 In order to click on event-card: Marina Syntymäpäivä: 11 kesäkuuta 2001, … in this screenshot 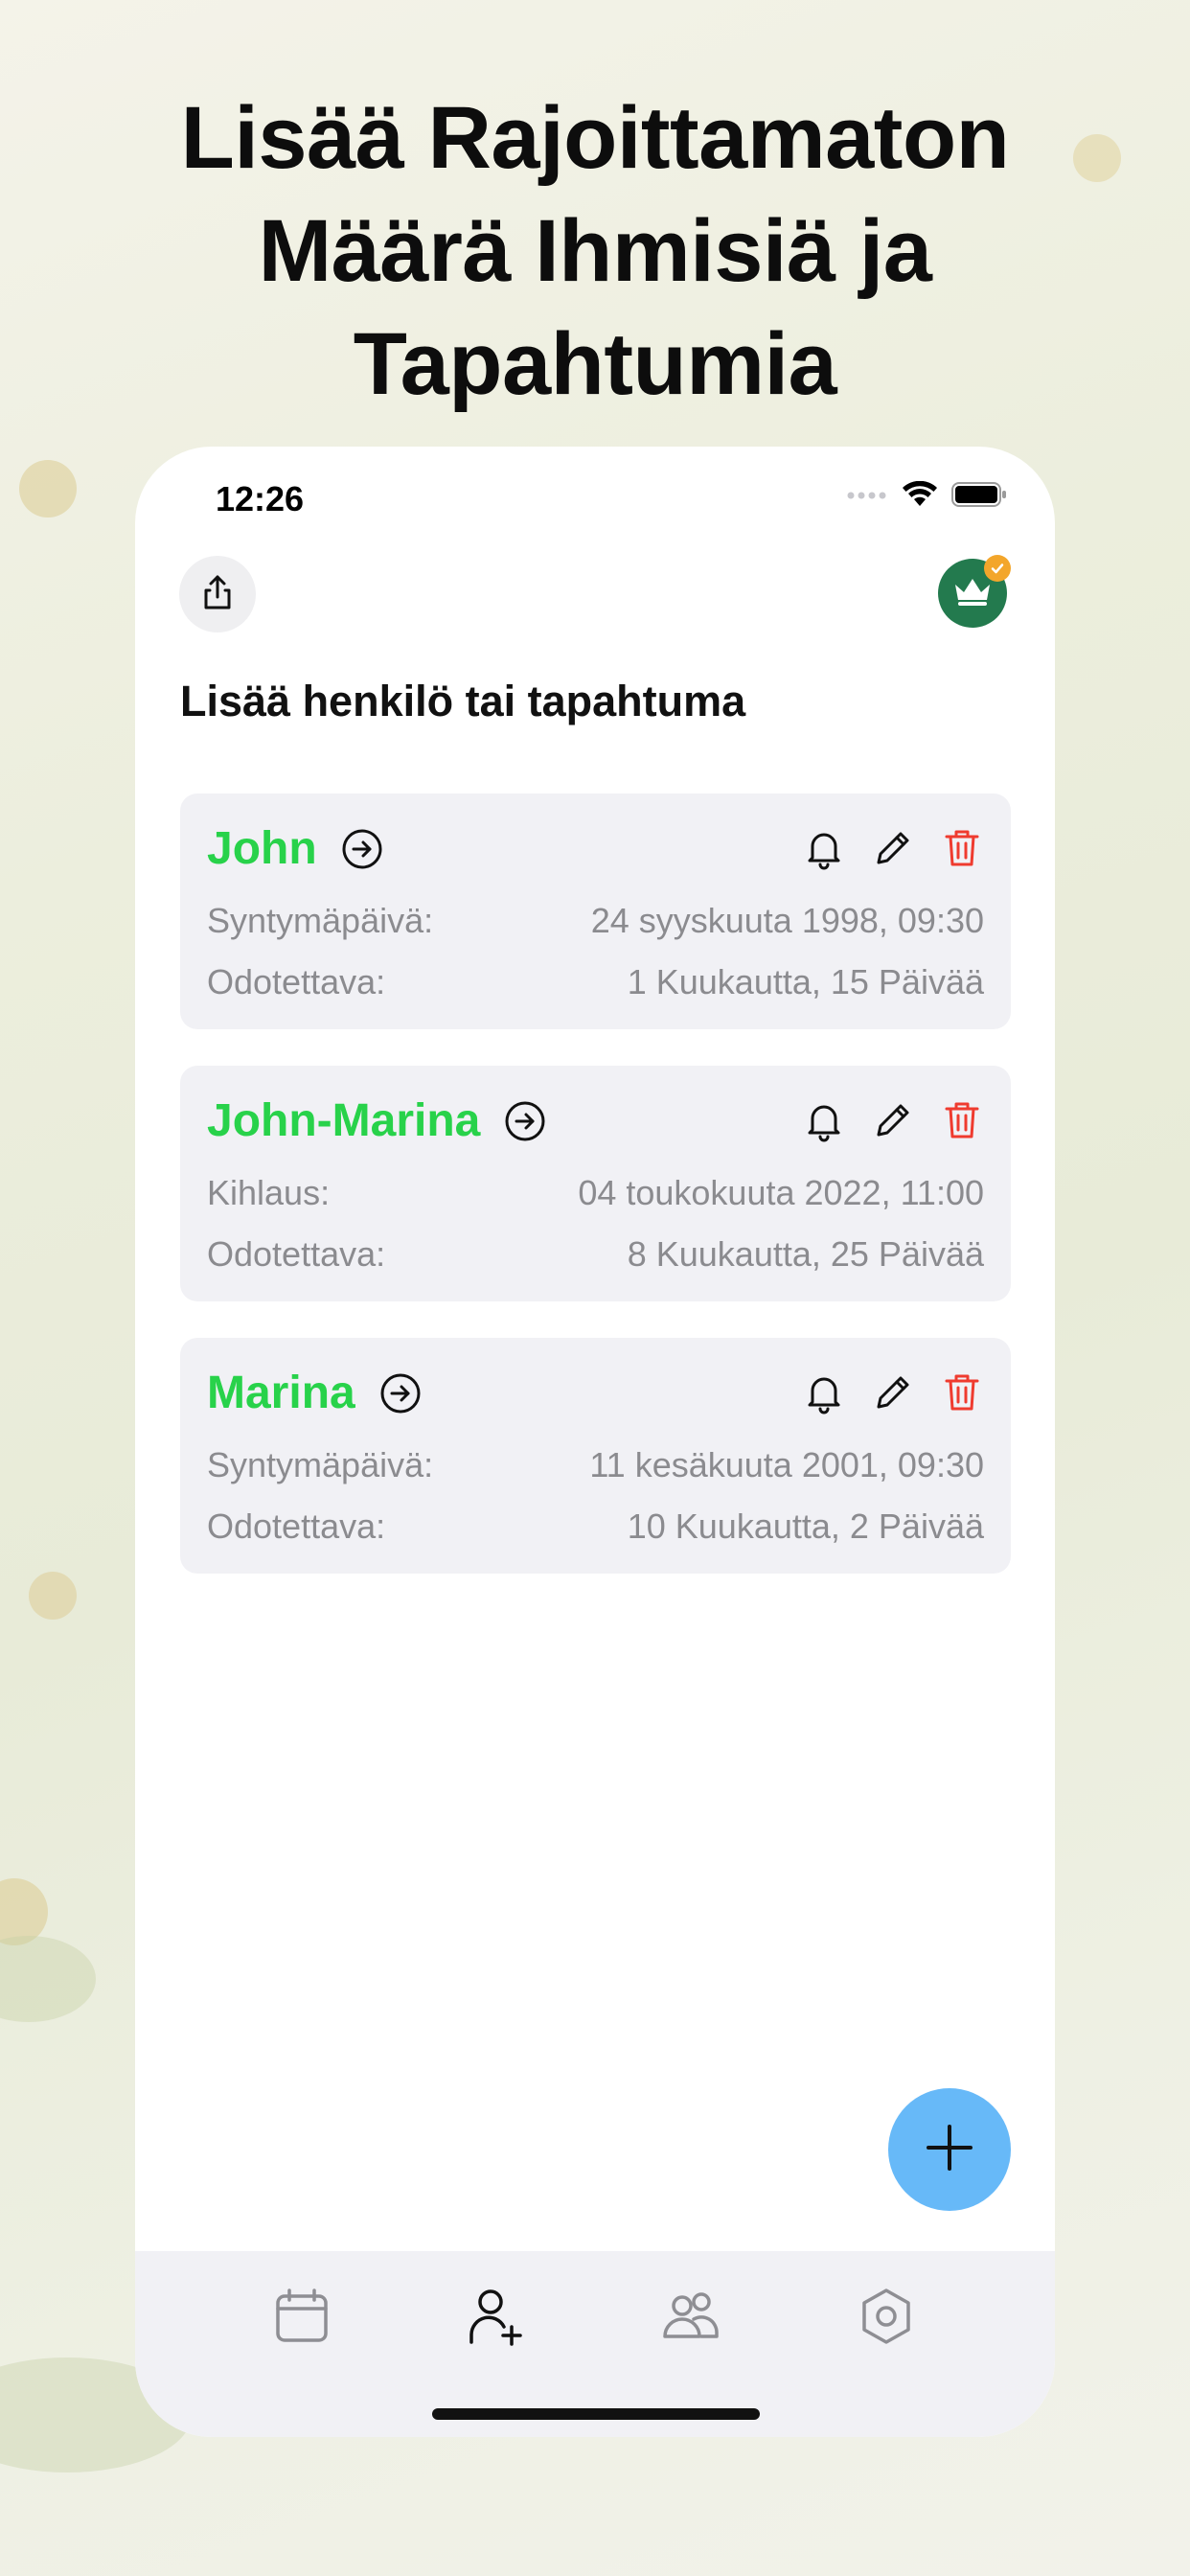, I will do `click(595, 1456)`.